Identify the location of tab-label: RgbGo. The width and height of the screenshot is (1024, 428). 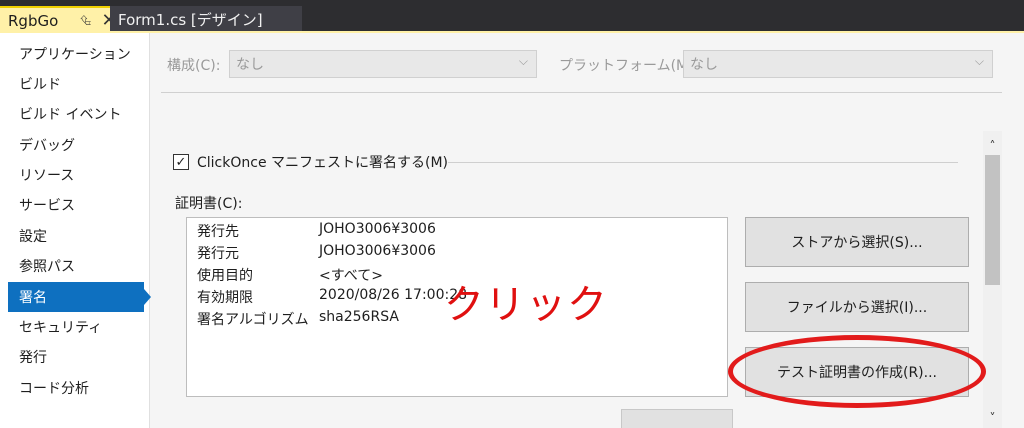
(33, 20).